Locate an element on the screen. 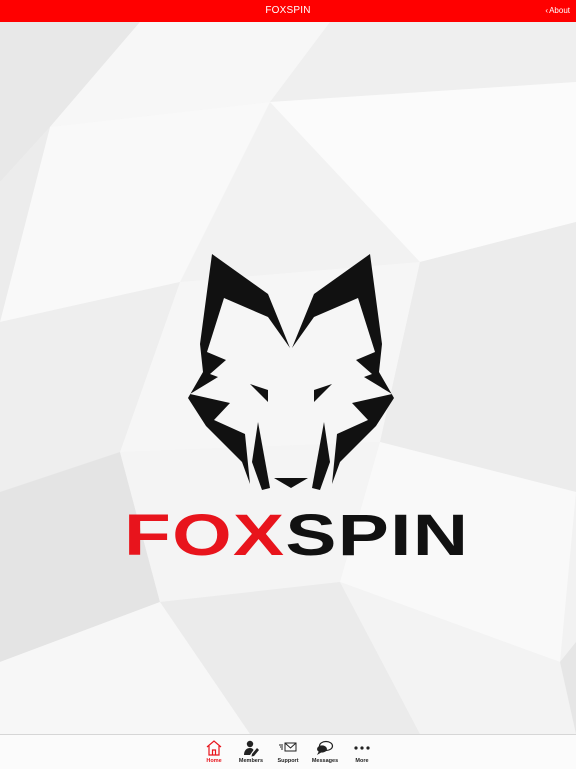 The image size is (576, 769). about-label: About is located at coordinates (559, 10).